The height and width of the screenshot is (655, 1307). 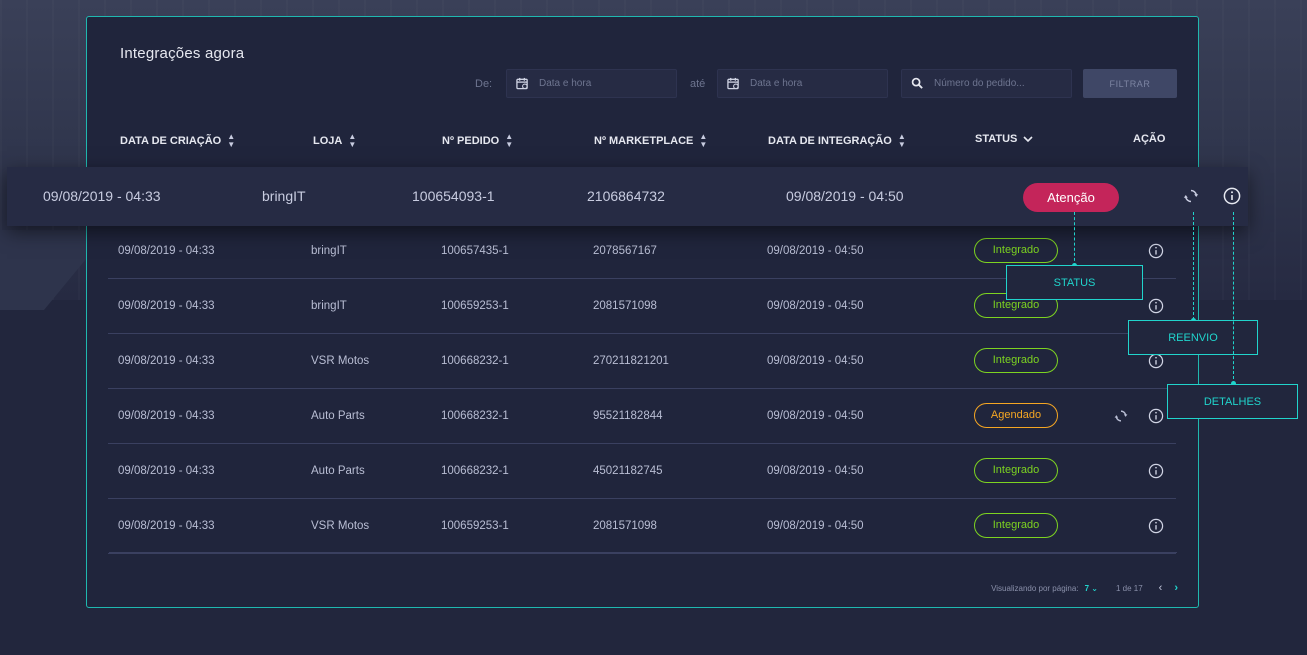 What do you see at coordinates (999, 83) in the screenshot?
I see `order-search-input` at bounding box center [999, 83].